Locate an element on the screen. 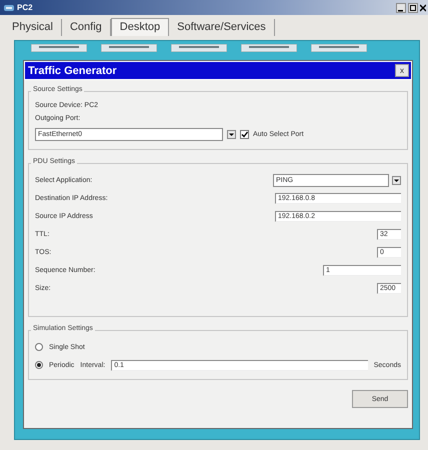 The image size is (428, 450). computer-icon is located at coordinates (9, 8).